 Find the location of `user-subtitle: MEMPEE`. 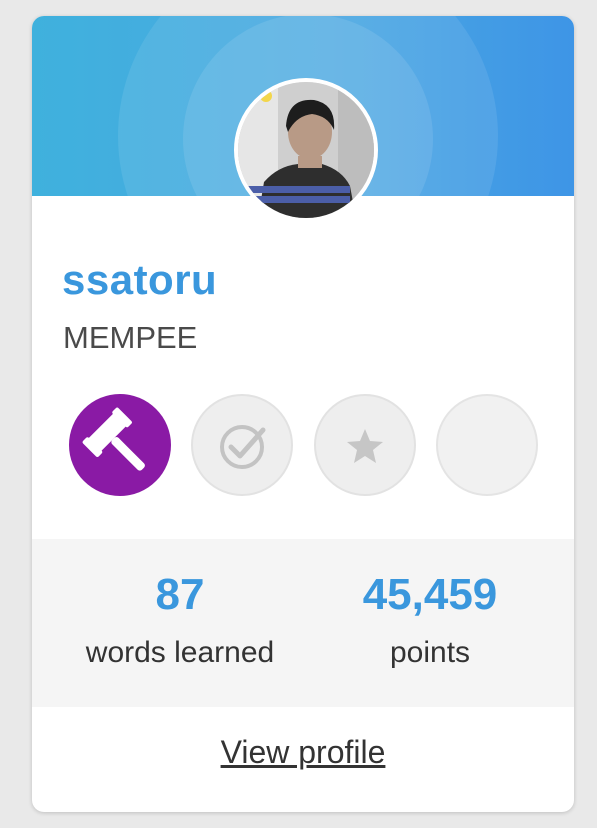

user-subtitle: MEMPEE is located at coordinates (130, 337).